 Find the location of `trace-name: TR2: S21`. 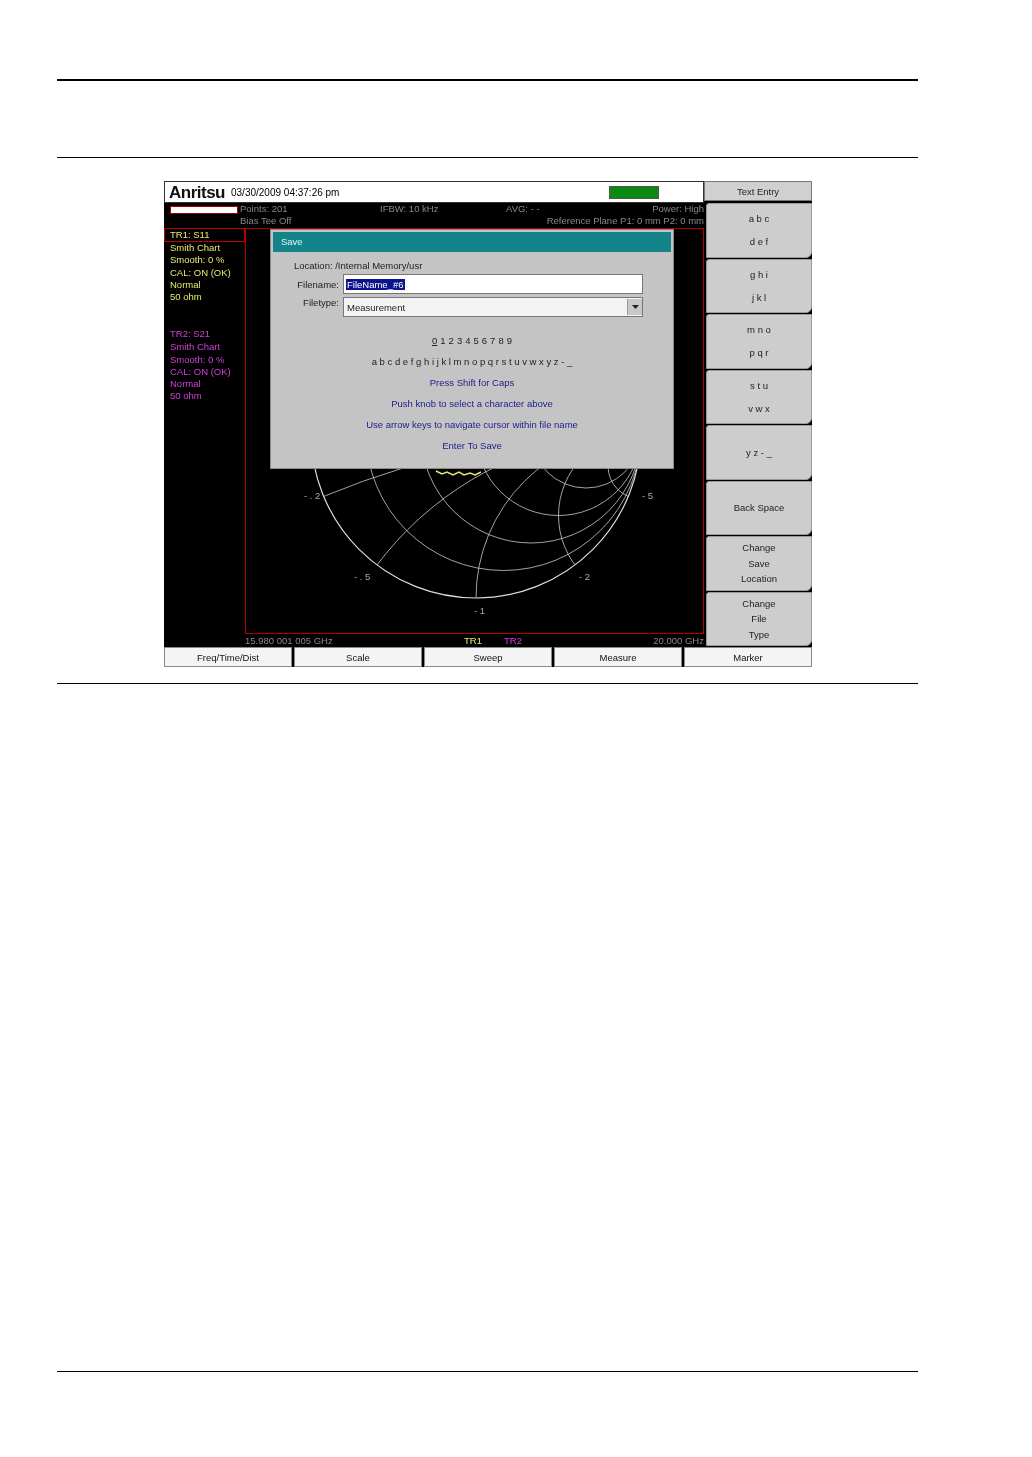

trace-name: TR2: S21 is located at coordinates (204, 334).